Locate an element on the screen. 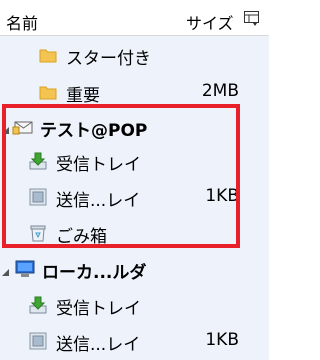 This screenshot has height=360, width=320. folder-label: スター付き is located at coordinates (108, 59).